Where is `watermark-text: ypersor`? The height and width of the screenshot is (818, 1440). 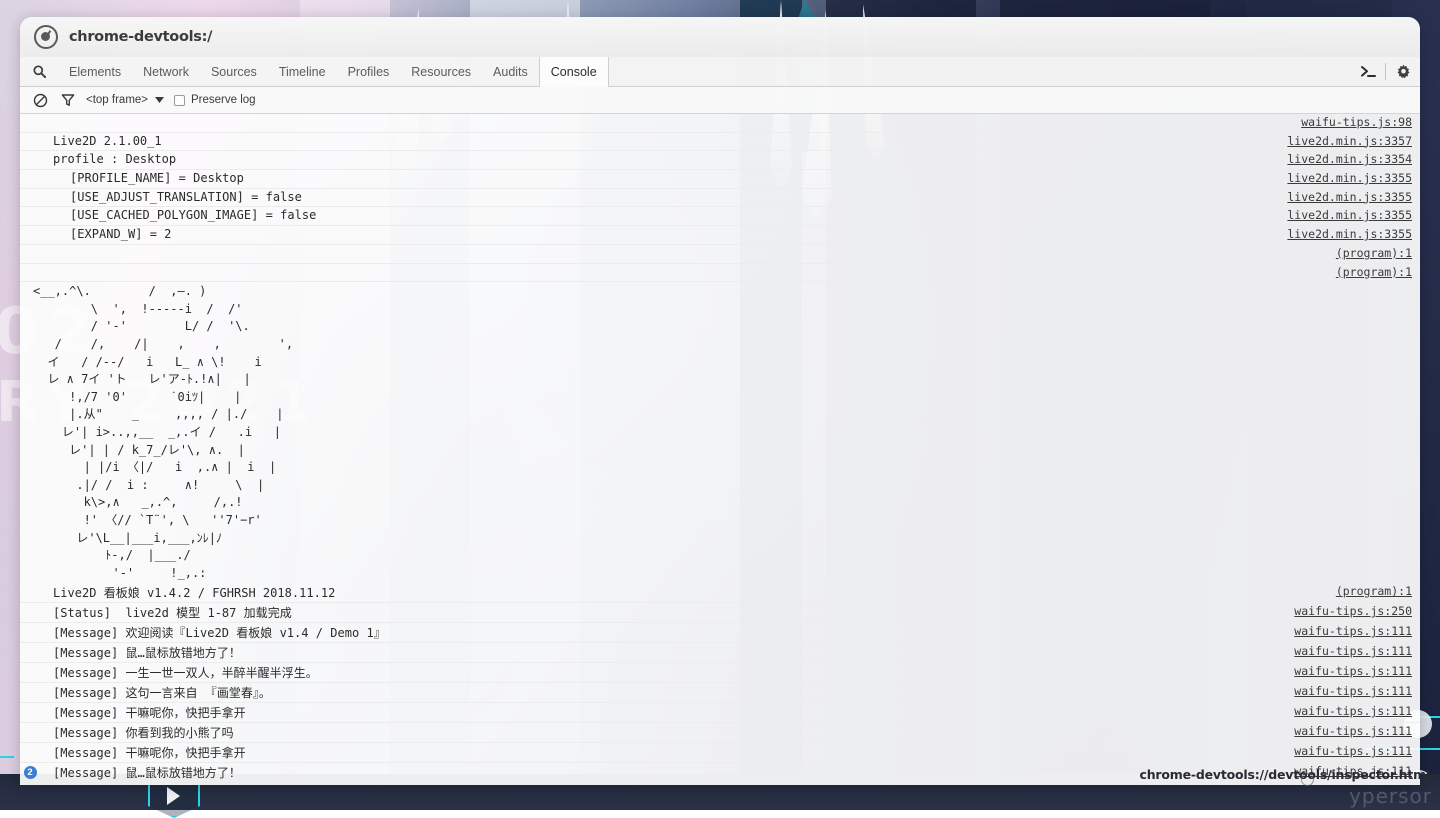
watermark-text: ypersor is located at coordinates (1390, 796).